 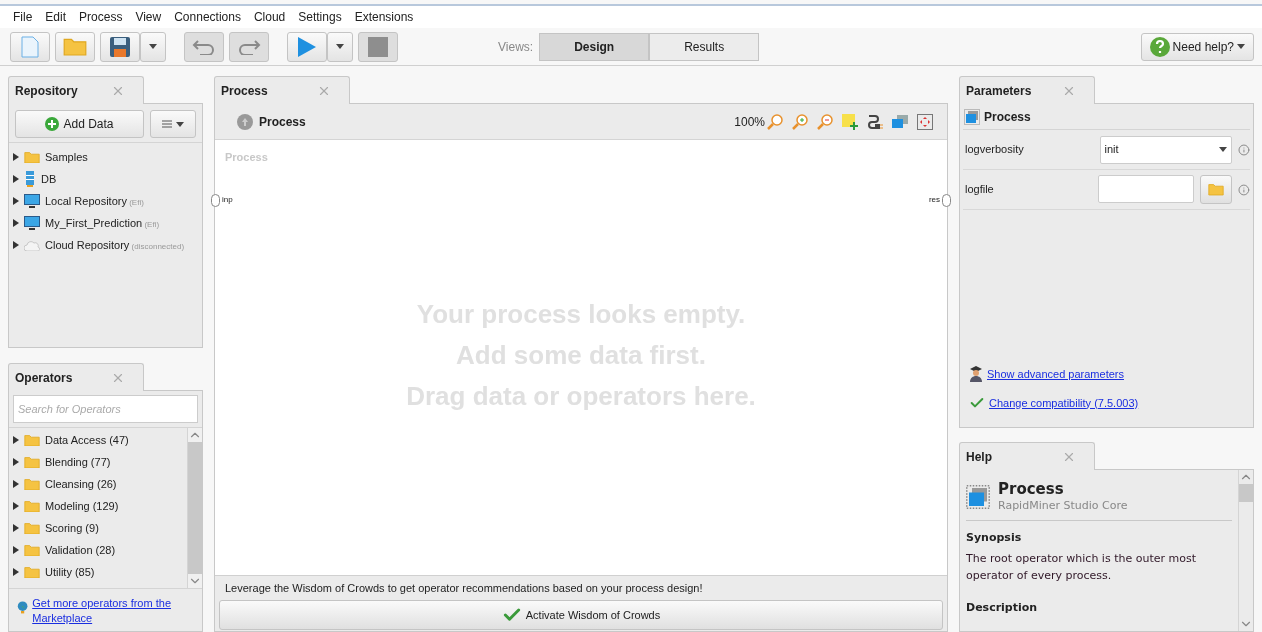 What do you see at coordinates (581, 615) in the screenshot?
I see `wisdom-button: Activate Wisdom of Crowds` at bounding box center [581, 615].